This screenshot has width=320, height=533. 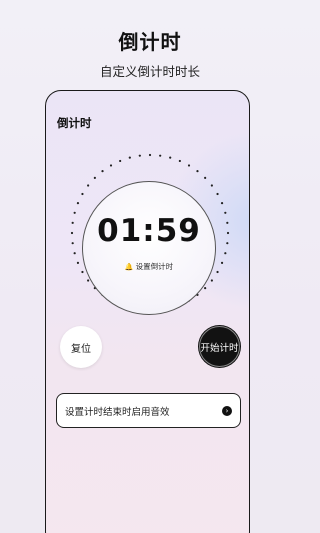 I want to click on reset-button: 复位, so click(x=81, y=347).